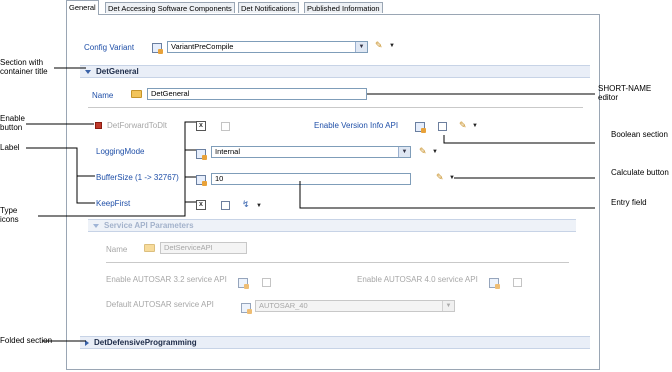  What do you see at coordinates (625, 93) in the screenshot?
I see `callout-short-name-editor: SHORT-NAME editor` at bounding box center [625, 93].